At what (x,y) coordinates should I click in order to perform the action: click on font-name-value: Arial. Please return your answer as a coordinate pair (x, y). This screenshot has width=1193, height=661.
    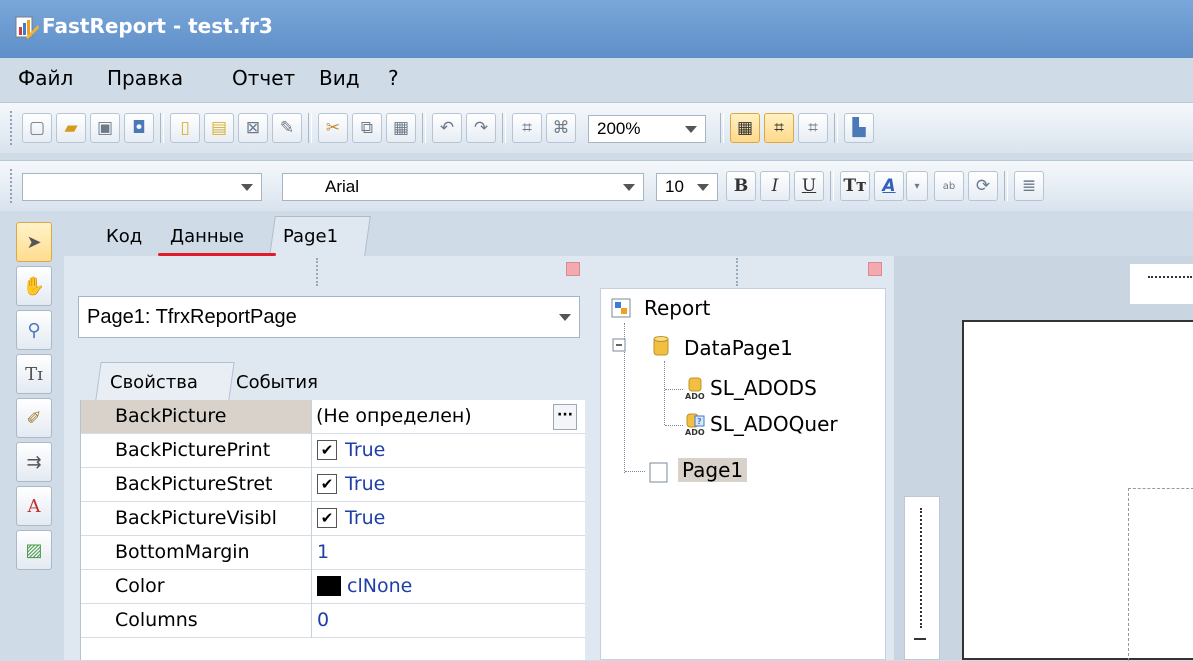
    Looking at the image, I should click on (342, 186).